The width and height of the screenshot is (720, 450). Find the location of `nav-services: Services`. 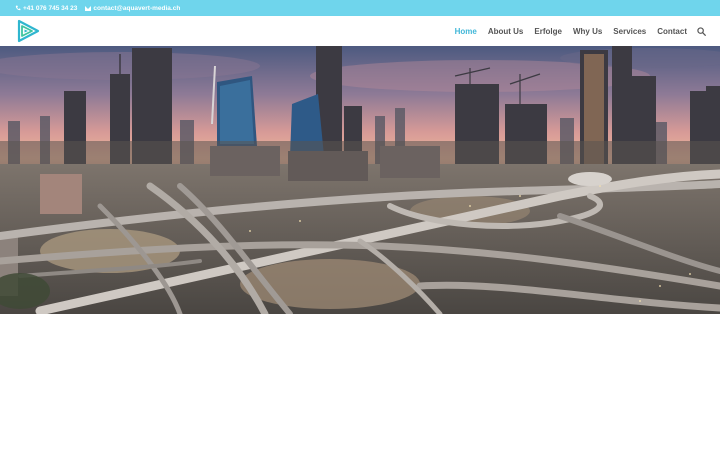

nav-services: Services is located at coordinates (629, 31).